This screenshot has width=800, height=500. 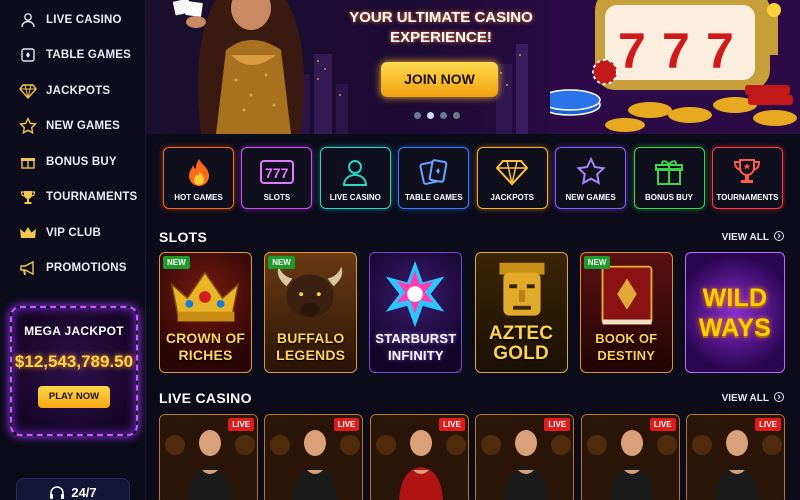 I want to click on sidebar-item-live-casino: LIVE CASINO, so click(x=72, y=20).